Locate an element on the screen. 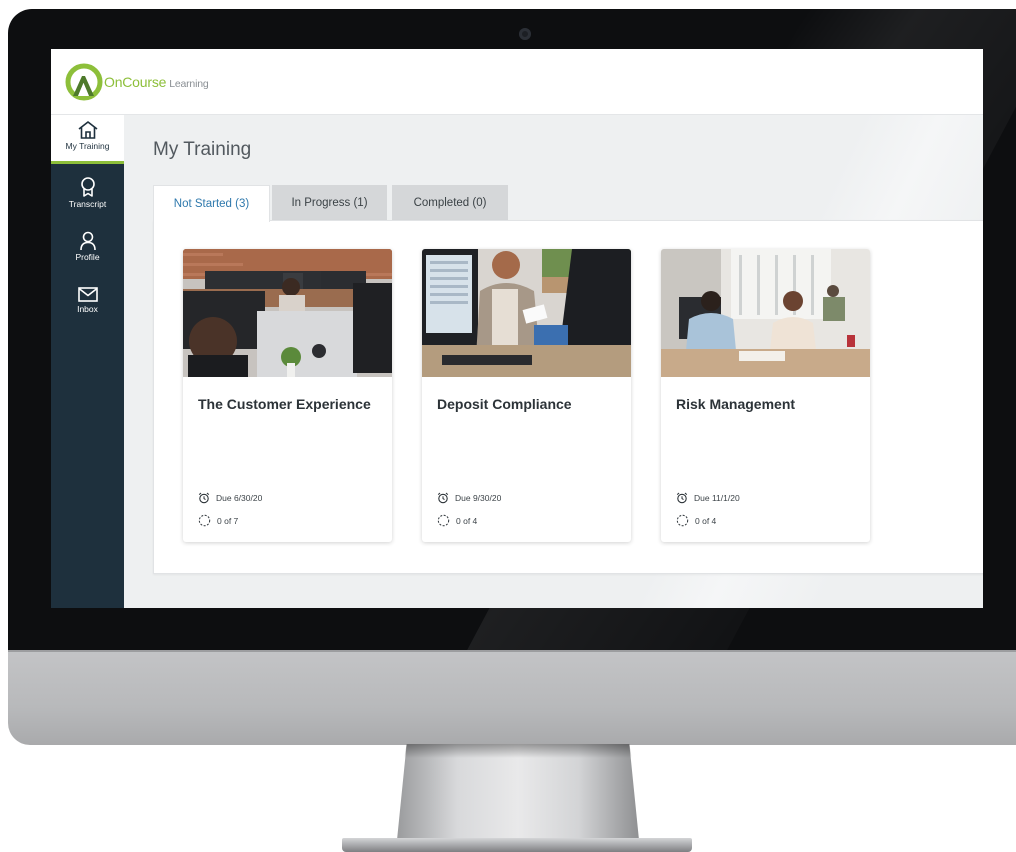 The image size is (1016, 852). course-title: Deposit Compliance is located at coordinates (504, 404).